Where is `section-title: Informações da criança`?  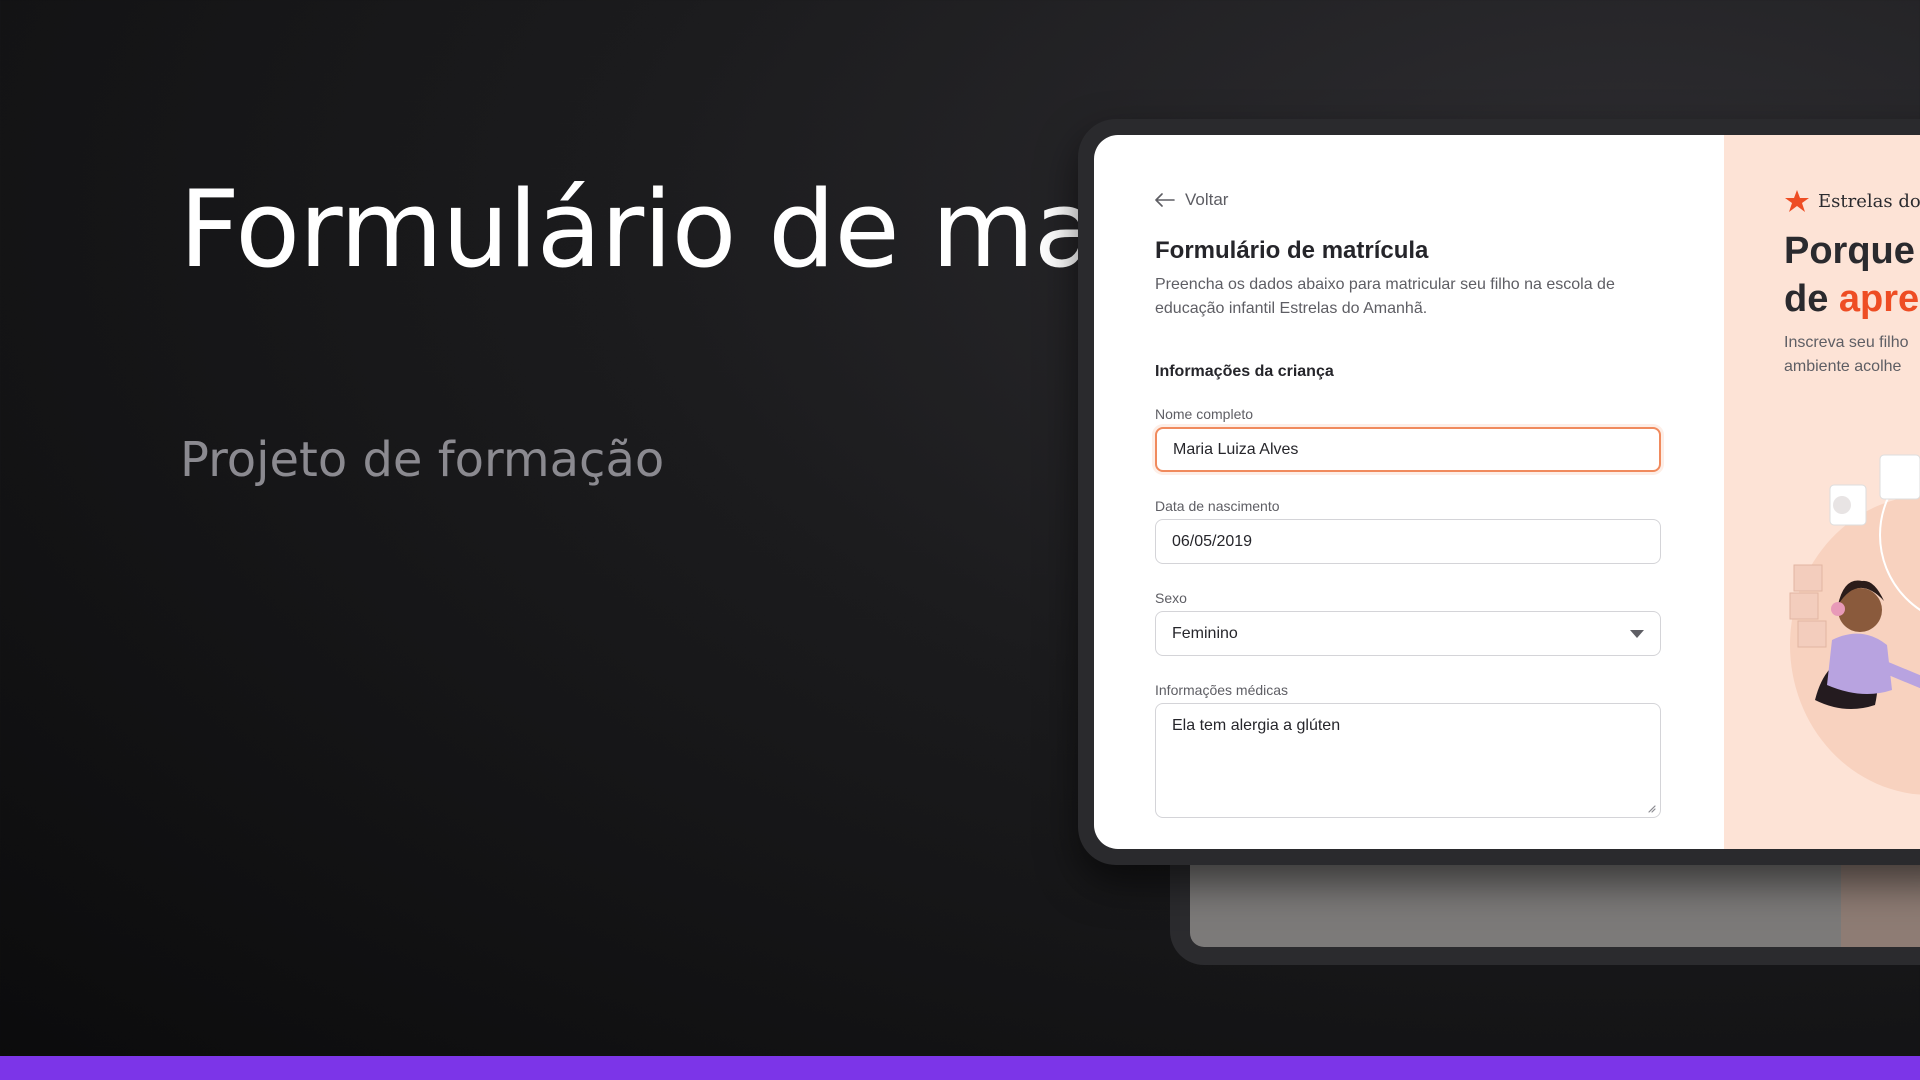
section-title: Informações da criança is located at coordinates (1244, 371).